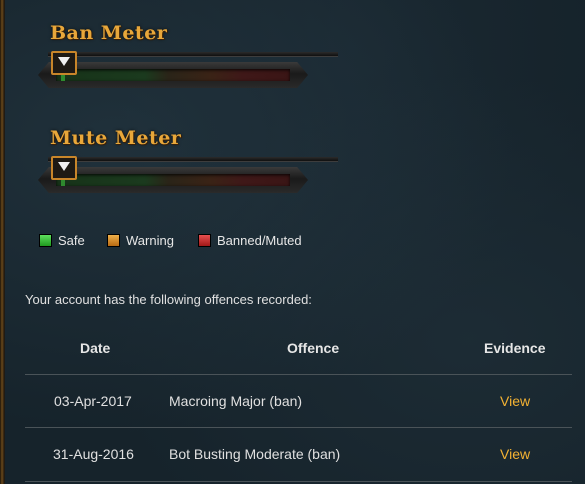 This screenshot has width=585, height=484. What do you see at coordinates (116, 138) in the screenshot?
I see `mute-meter-title: Mute Meter` at bounding box center [116, 138].